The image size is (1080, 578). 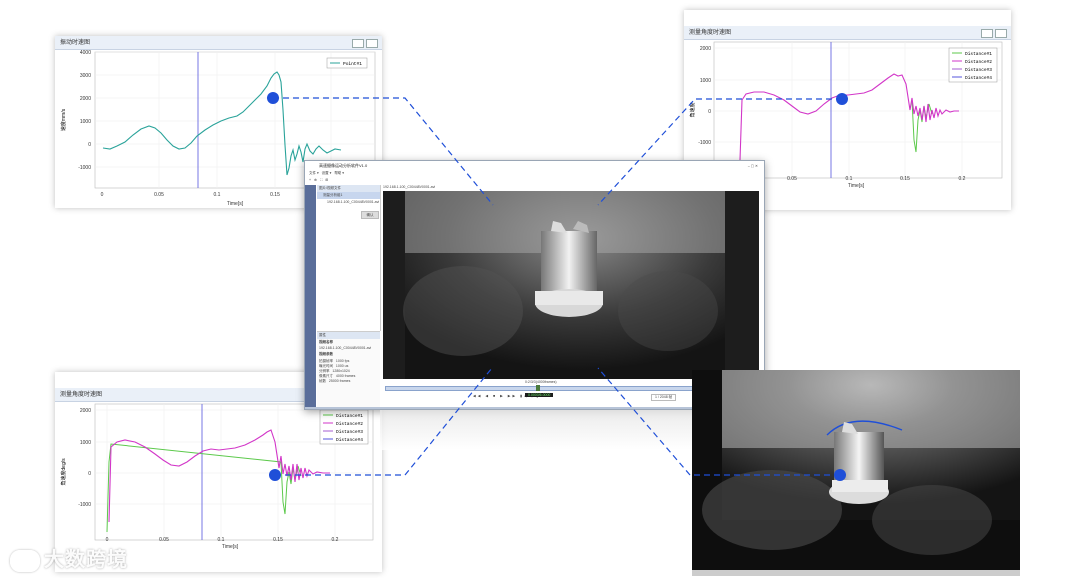 What do you see at coordinates (337, 173) in the screenshot?
I see `menu-help: 帮助` at bounding box center [337, 173].